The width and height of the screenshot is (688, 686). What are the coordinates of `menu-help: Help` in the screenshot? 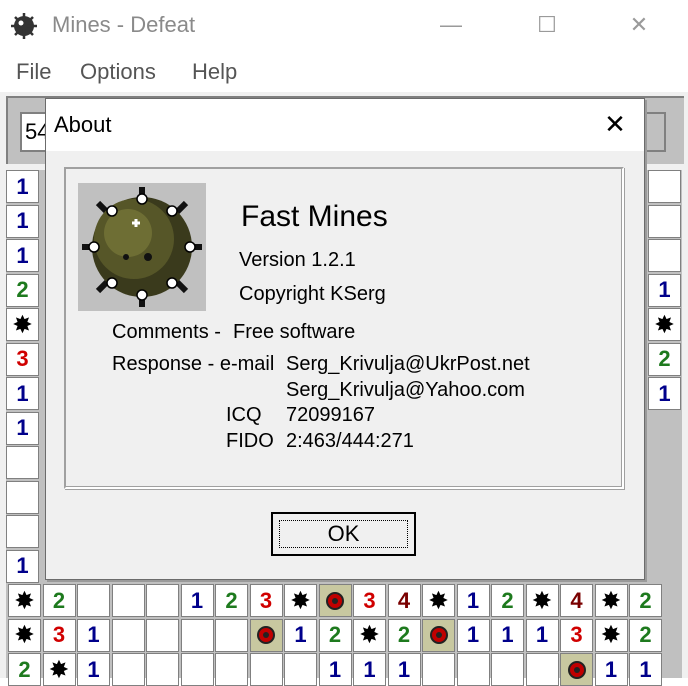 It's located at (214, 72).